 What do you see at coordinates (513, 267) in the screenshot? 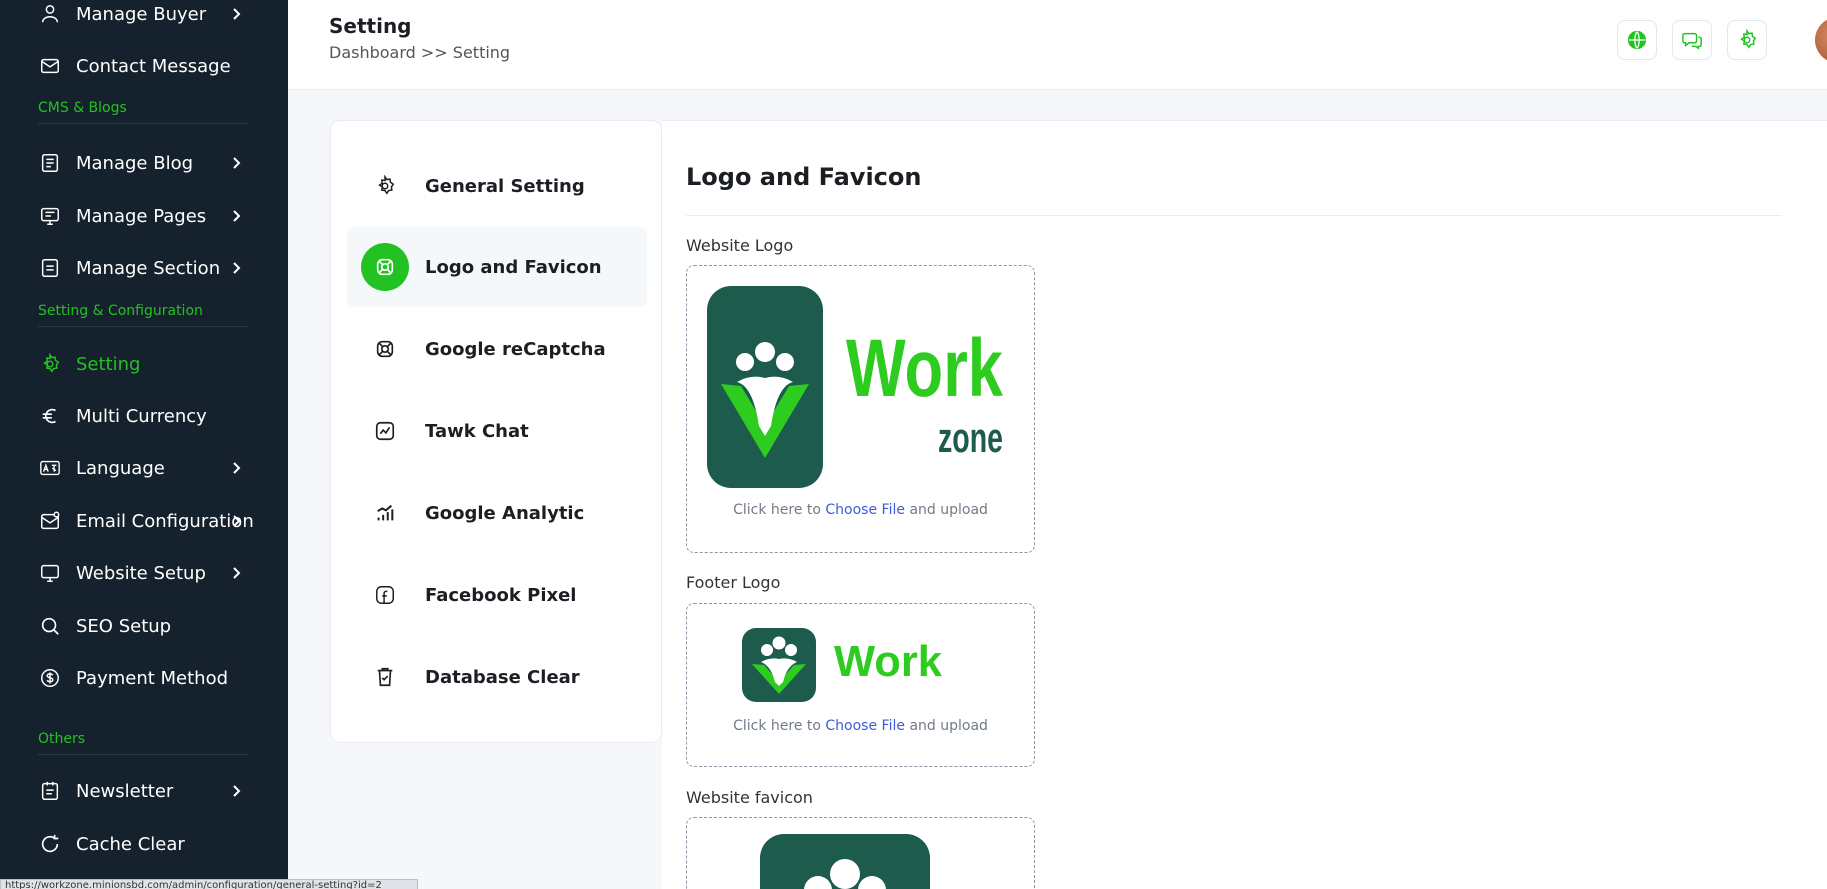
I see `menu-item-label: Logo and Favicon` at bounding box center [513, 267].